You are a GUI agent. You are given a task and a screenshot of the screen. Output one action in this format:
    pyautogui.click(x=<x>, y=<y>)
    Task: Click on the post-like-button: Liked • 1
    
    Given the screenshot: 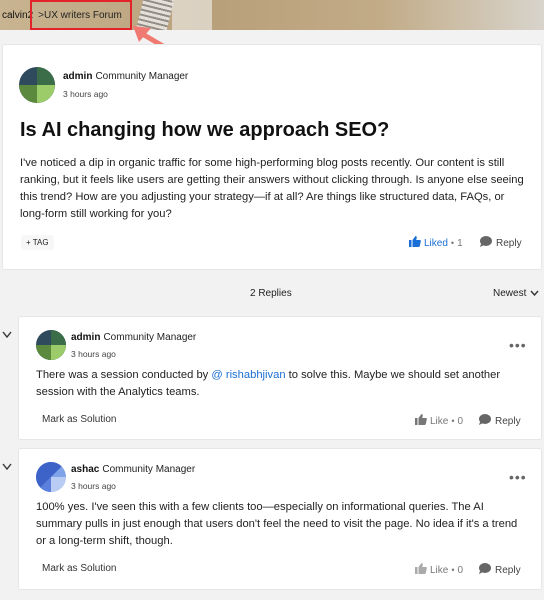 What is the action you would take?
    pyautogui.click(x=436, y=243)
    